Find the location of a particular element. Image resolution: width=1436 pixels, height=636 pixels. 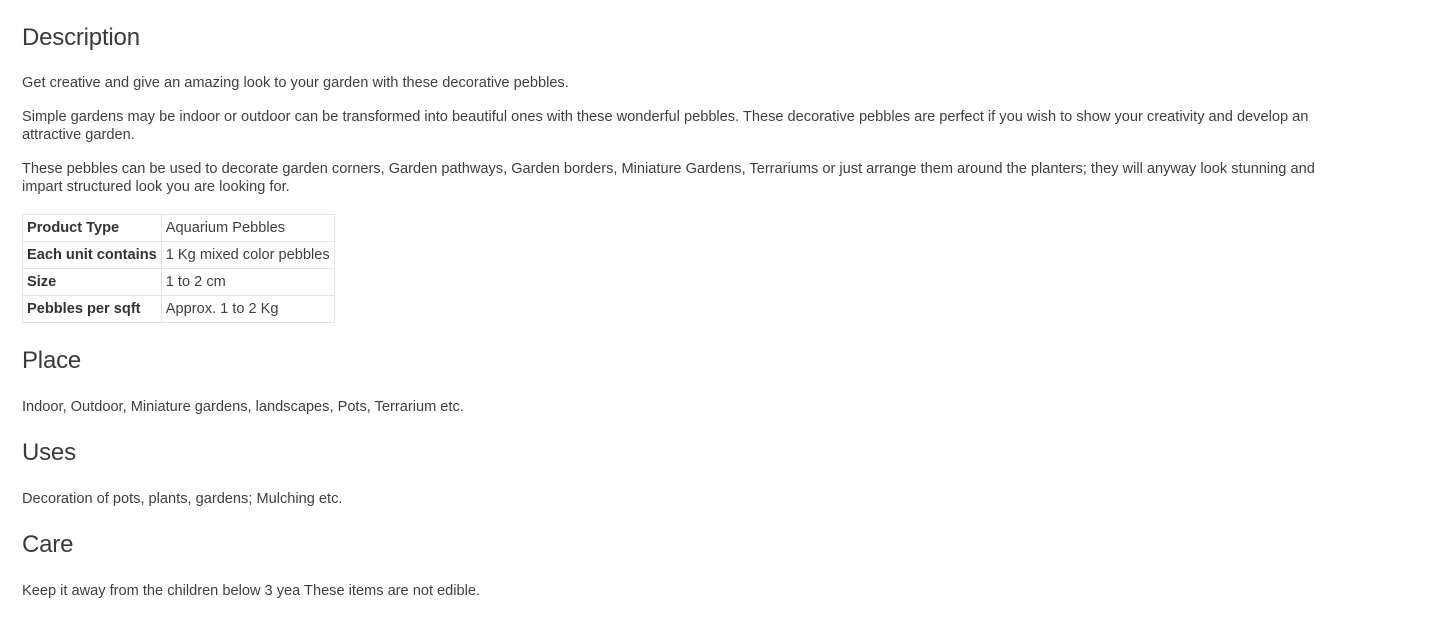

care-heading: Care is located at coordinates (48, 544).